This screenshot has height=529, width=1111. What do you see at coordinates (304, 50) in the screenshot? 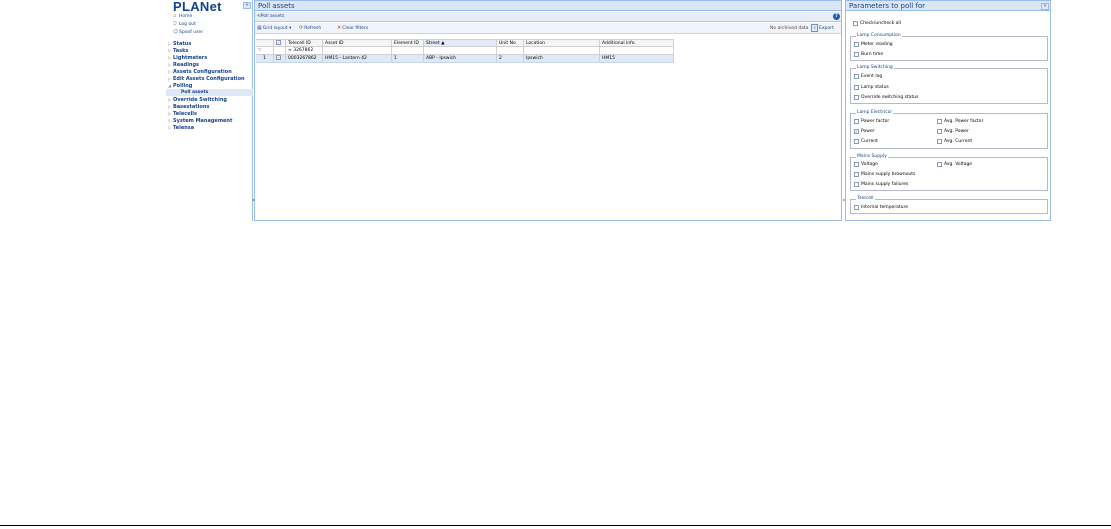
I see `telecell-id-filter-input: ≈ 3267862` at bounding box center [304, 50].